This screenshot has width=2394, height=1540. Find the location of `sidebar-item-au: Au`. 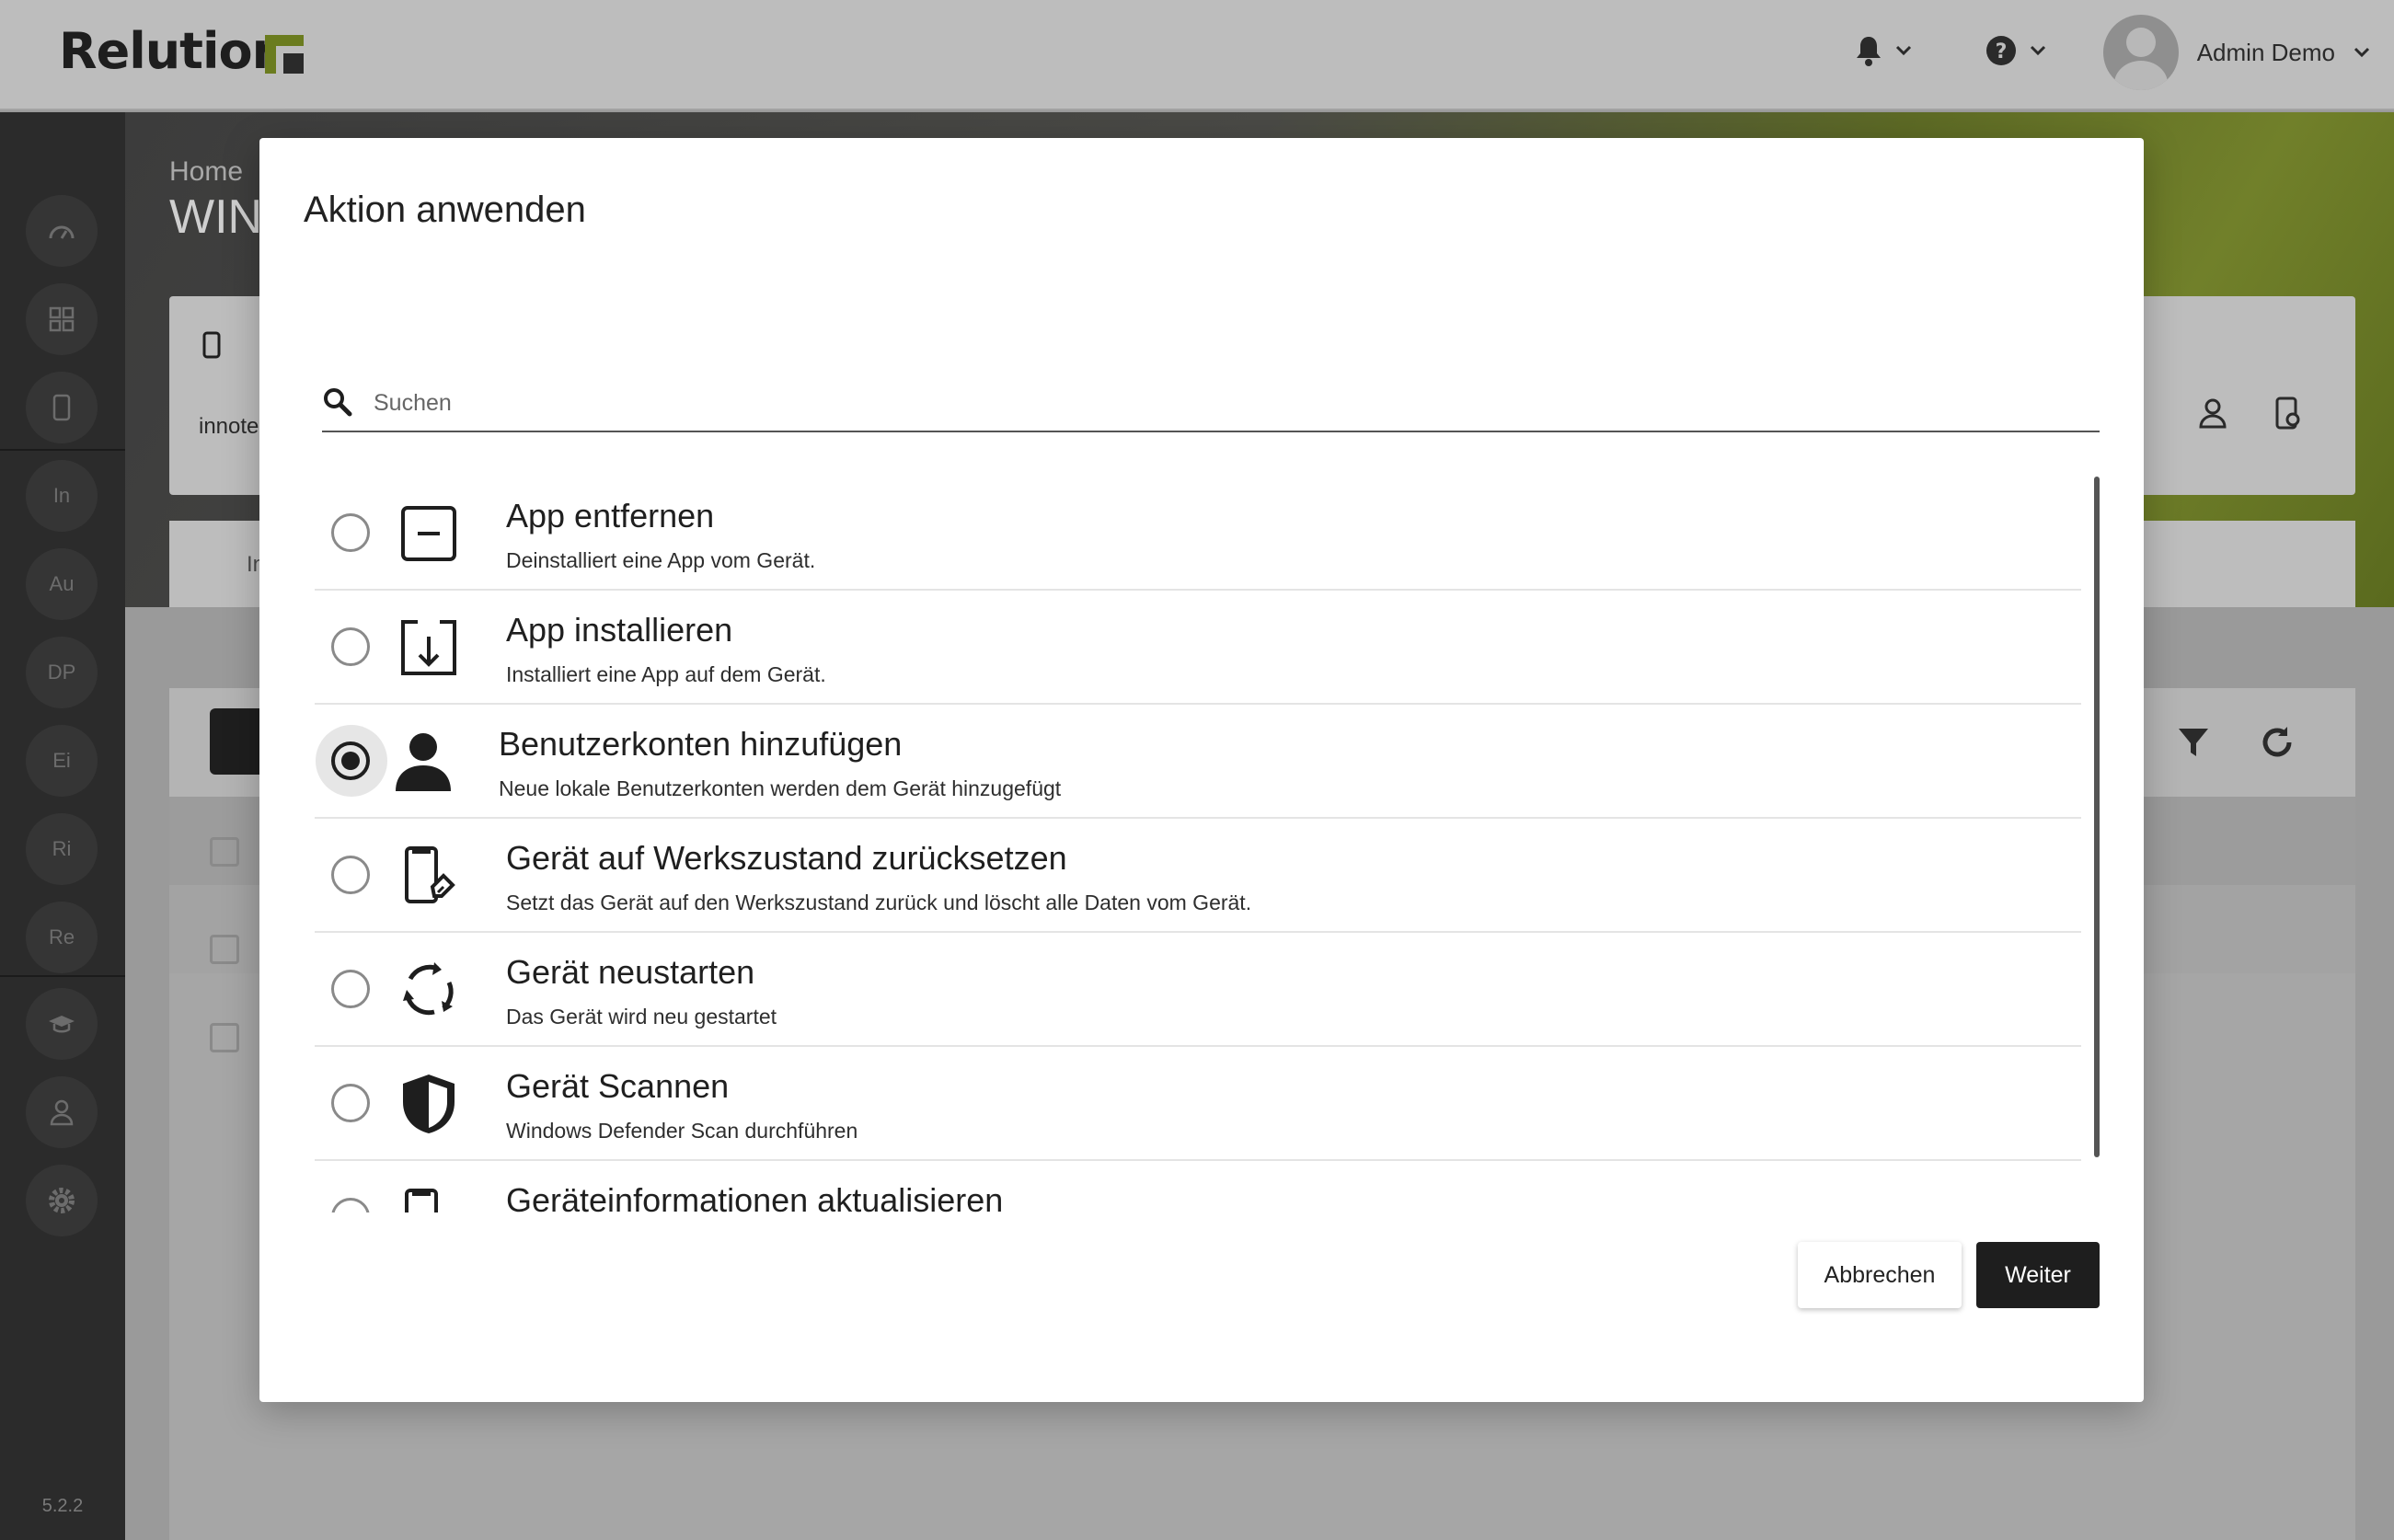

sidebar-item-au: Au is located at coordinates (62, 584).